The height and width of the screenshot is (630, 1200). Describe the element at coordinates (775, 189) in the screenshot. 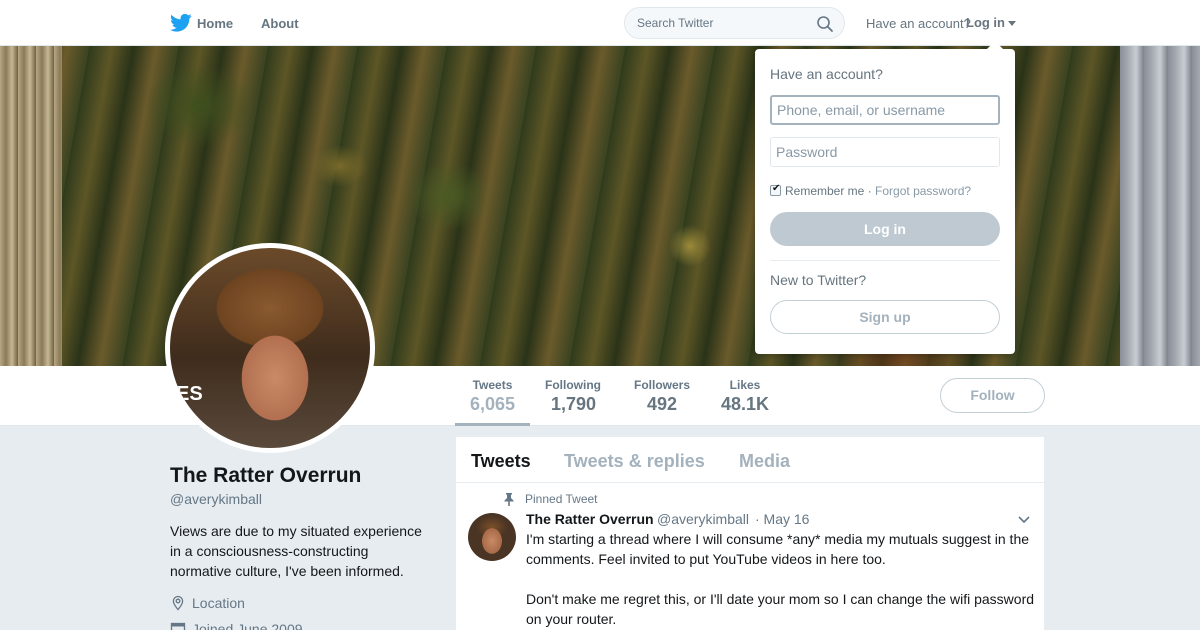

I see `remember-me-checkbox` at that location.